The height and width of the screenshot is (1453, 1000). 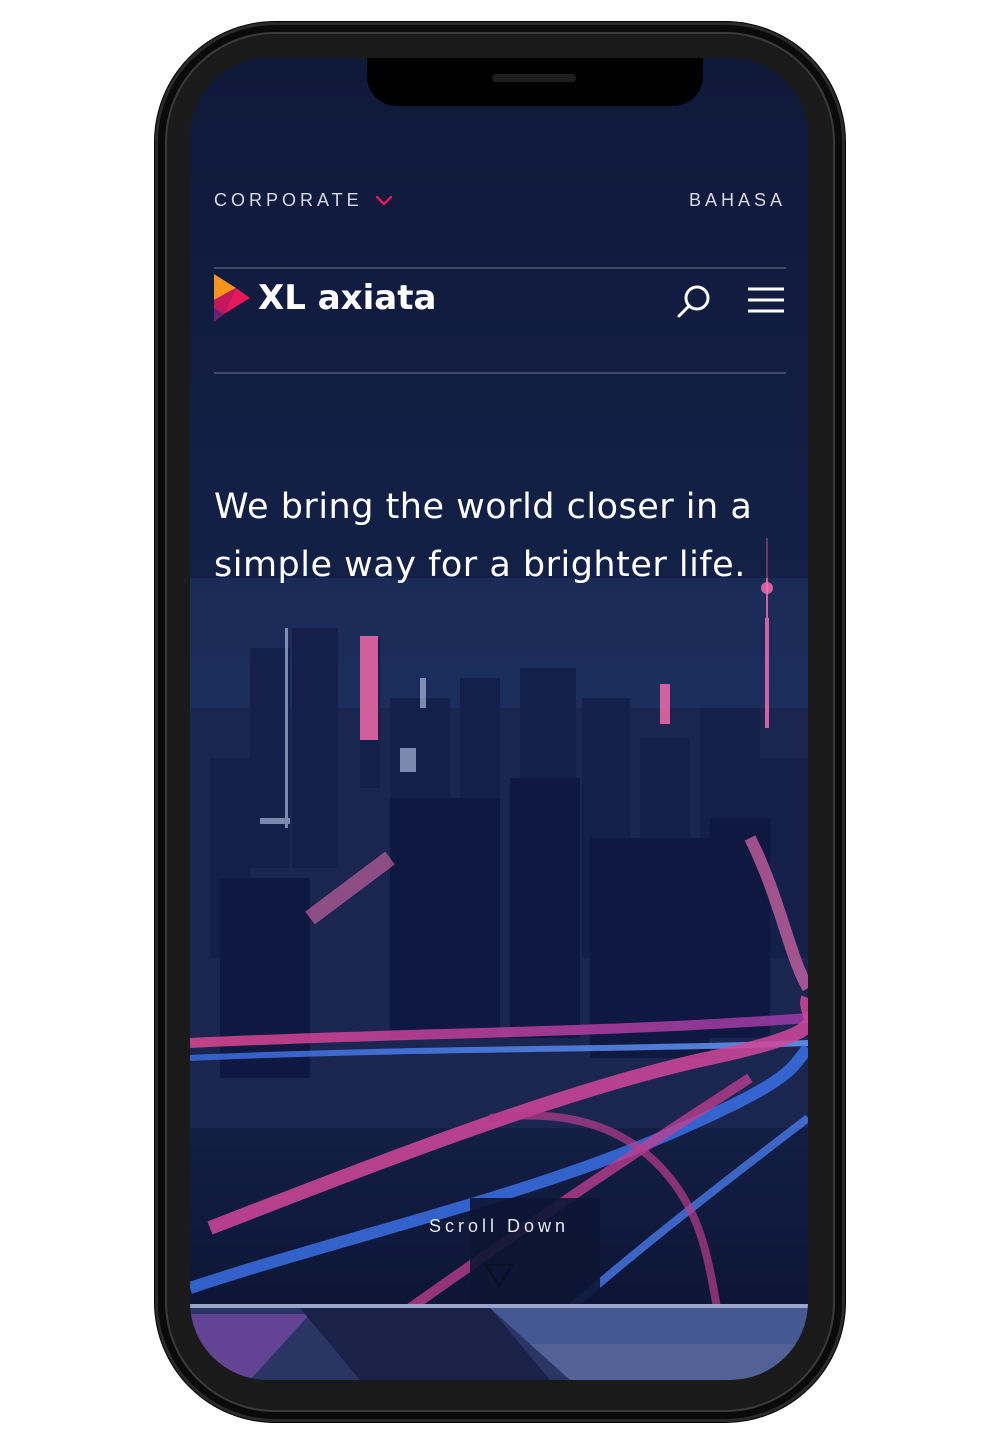 What do you see at coordinates (232, 298) in the screenshot?
I see `xl-logo-mark-icon` at bounding box center [232, 298].